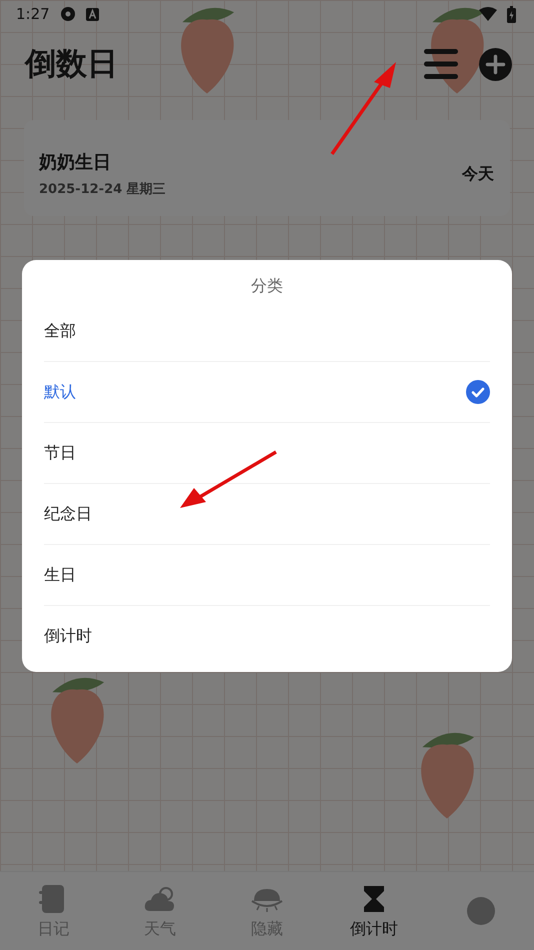 The image size is (534, 950). What do you see at coordinates (71, 64) in the screenshot?
I see `page-title: 倒数日` at bounding box center [71, 64].